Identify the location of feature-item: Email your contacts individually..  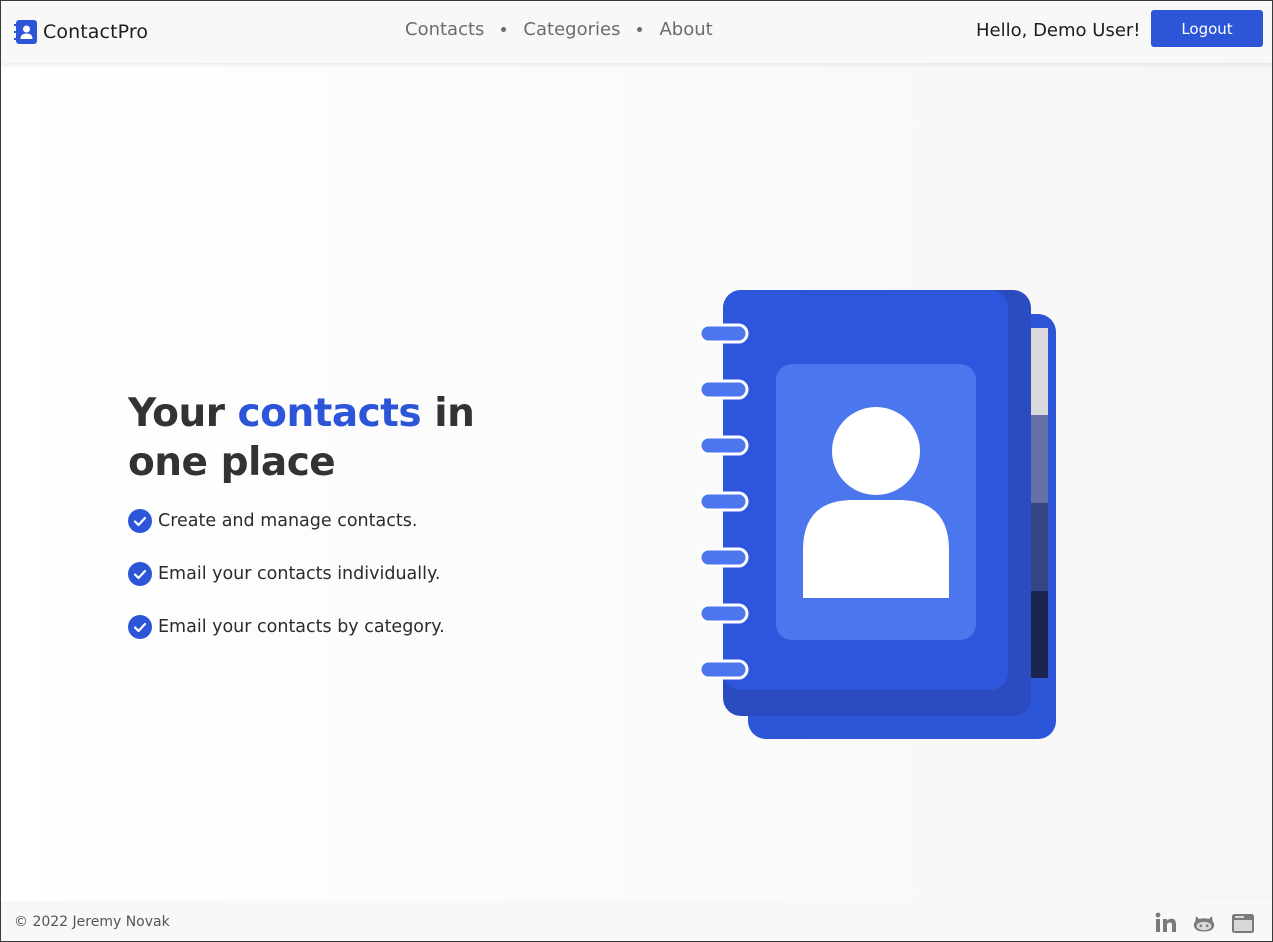
(286, 574).